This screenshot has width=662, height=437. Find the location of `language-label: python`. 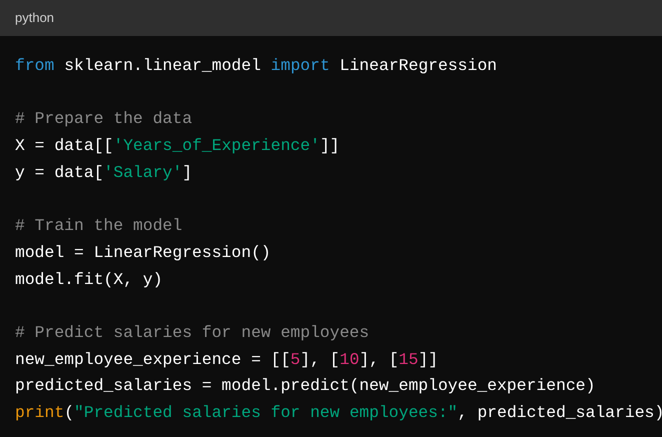

language-label: python is located at coordinates (34, 18).